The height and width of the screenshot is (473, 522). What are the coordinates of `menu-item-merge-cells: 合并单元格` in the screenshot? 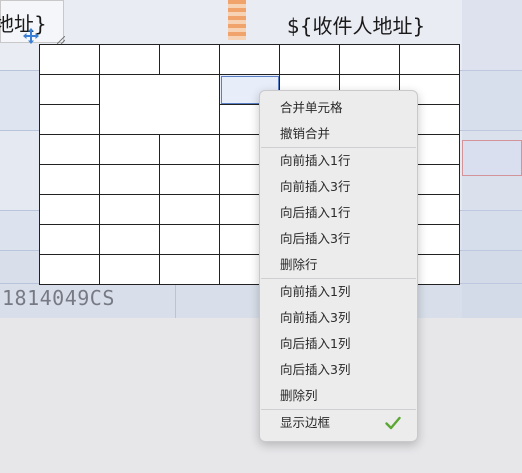 It's located at (338, 108).